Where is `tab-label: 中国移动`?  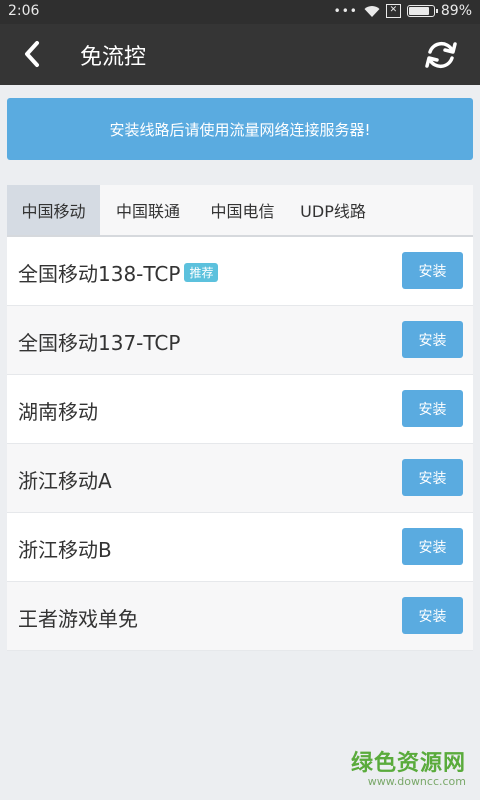
tab-label: 中国移动 is located at coordinates (53, 211).